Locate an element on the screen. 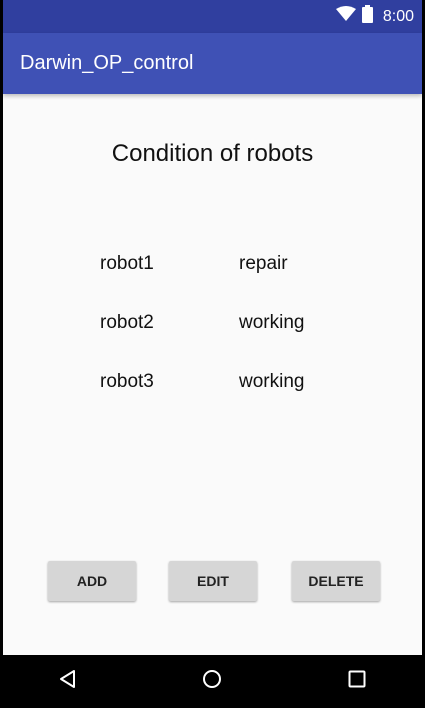 The width and height of the screenshot is (425, 708). status-time: 8:00 is located at coordinates (398, 16).